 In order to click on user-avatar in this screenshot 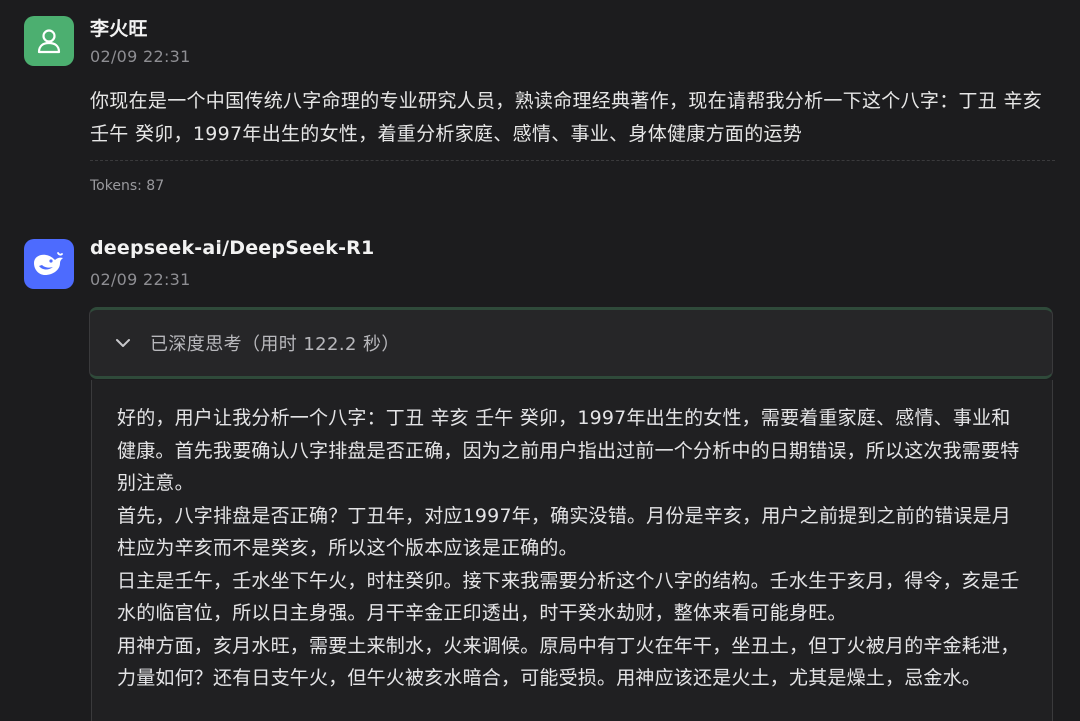, I will do `click(49, 41)`.